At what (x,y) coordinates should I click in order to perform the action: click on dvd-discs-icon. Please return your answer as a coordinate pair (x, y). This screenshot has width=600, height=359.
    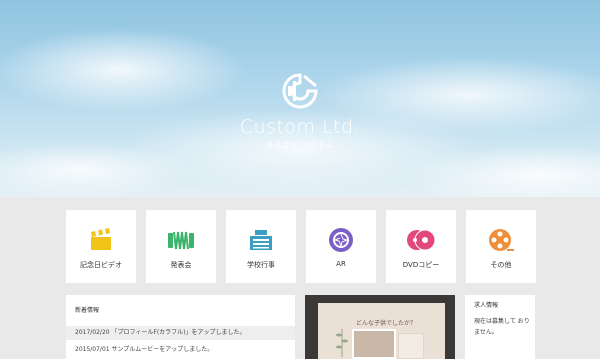
    Looking at the image, I should click on (421, 240).